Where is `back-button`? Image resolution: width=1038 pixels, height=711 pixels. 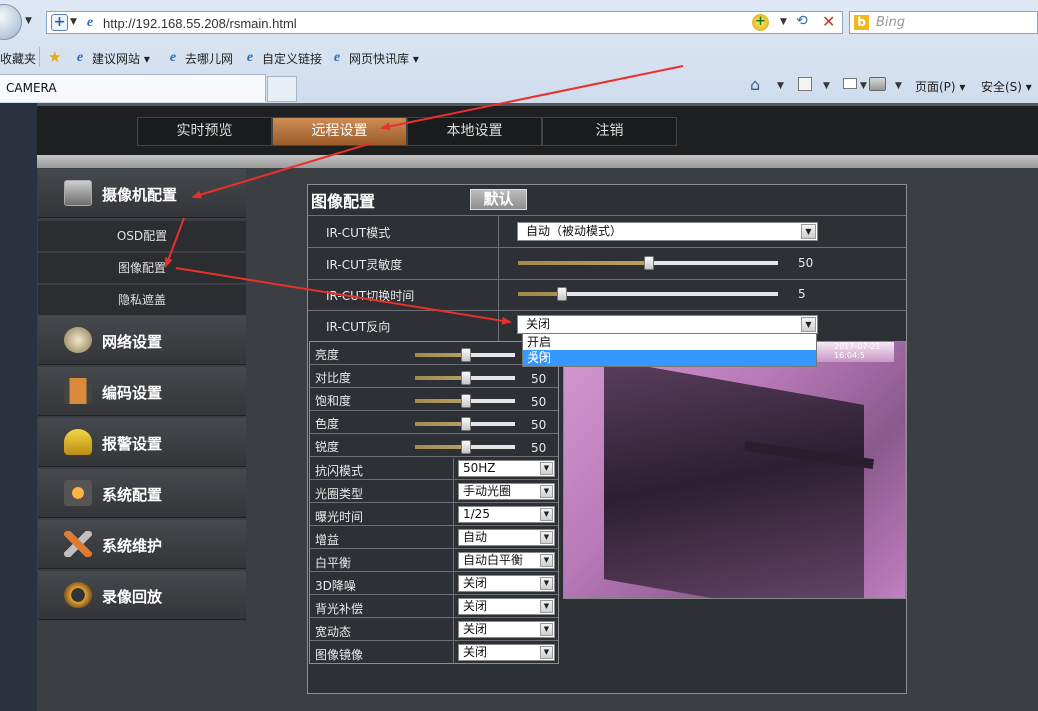
back-button is located at coordinates (11, 22).